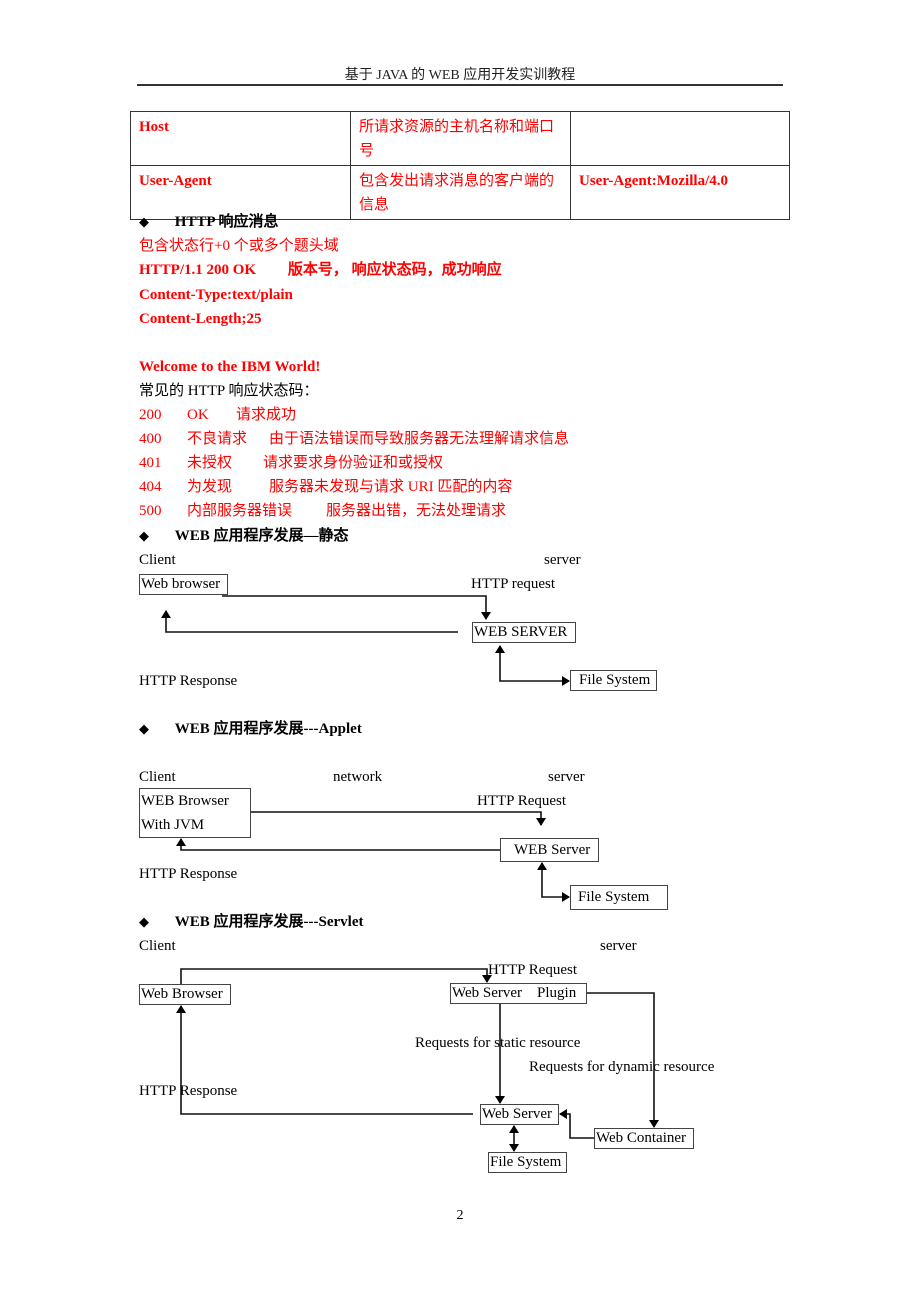  I want to click on applet-request-arrow, so click(398, 818).